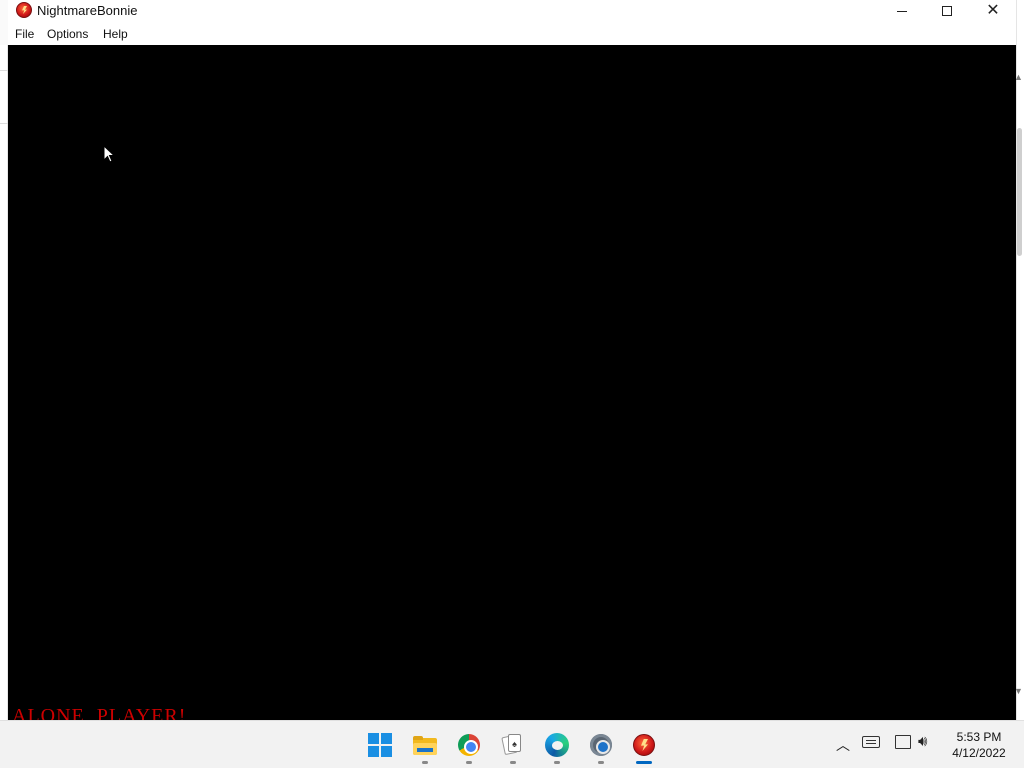  I want to click on cards-icon: ♠, so click(511, 745).